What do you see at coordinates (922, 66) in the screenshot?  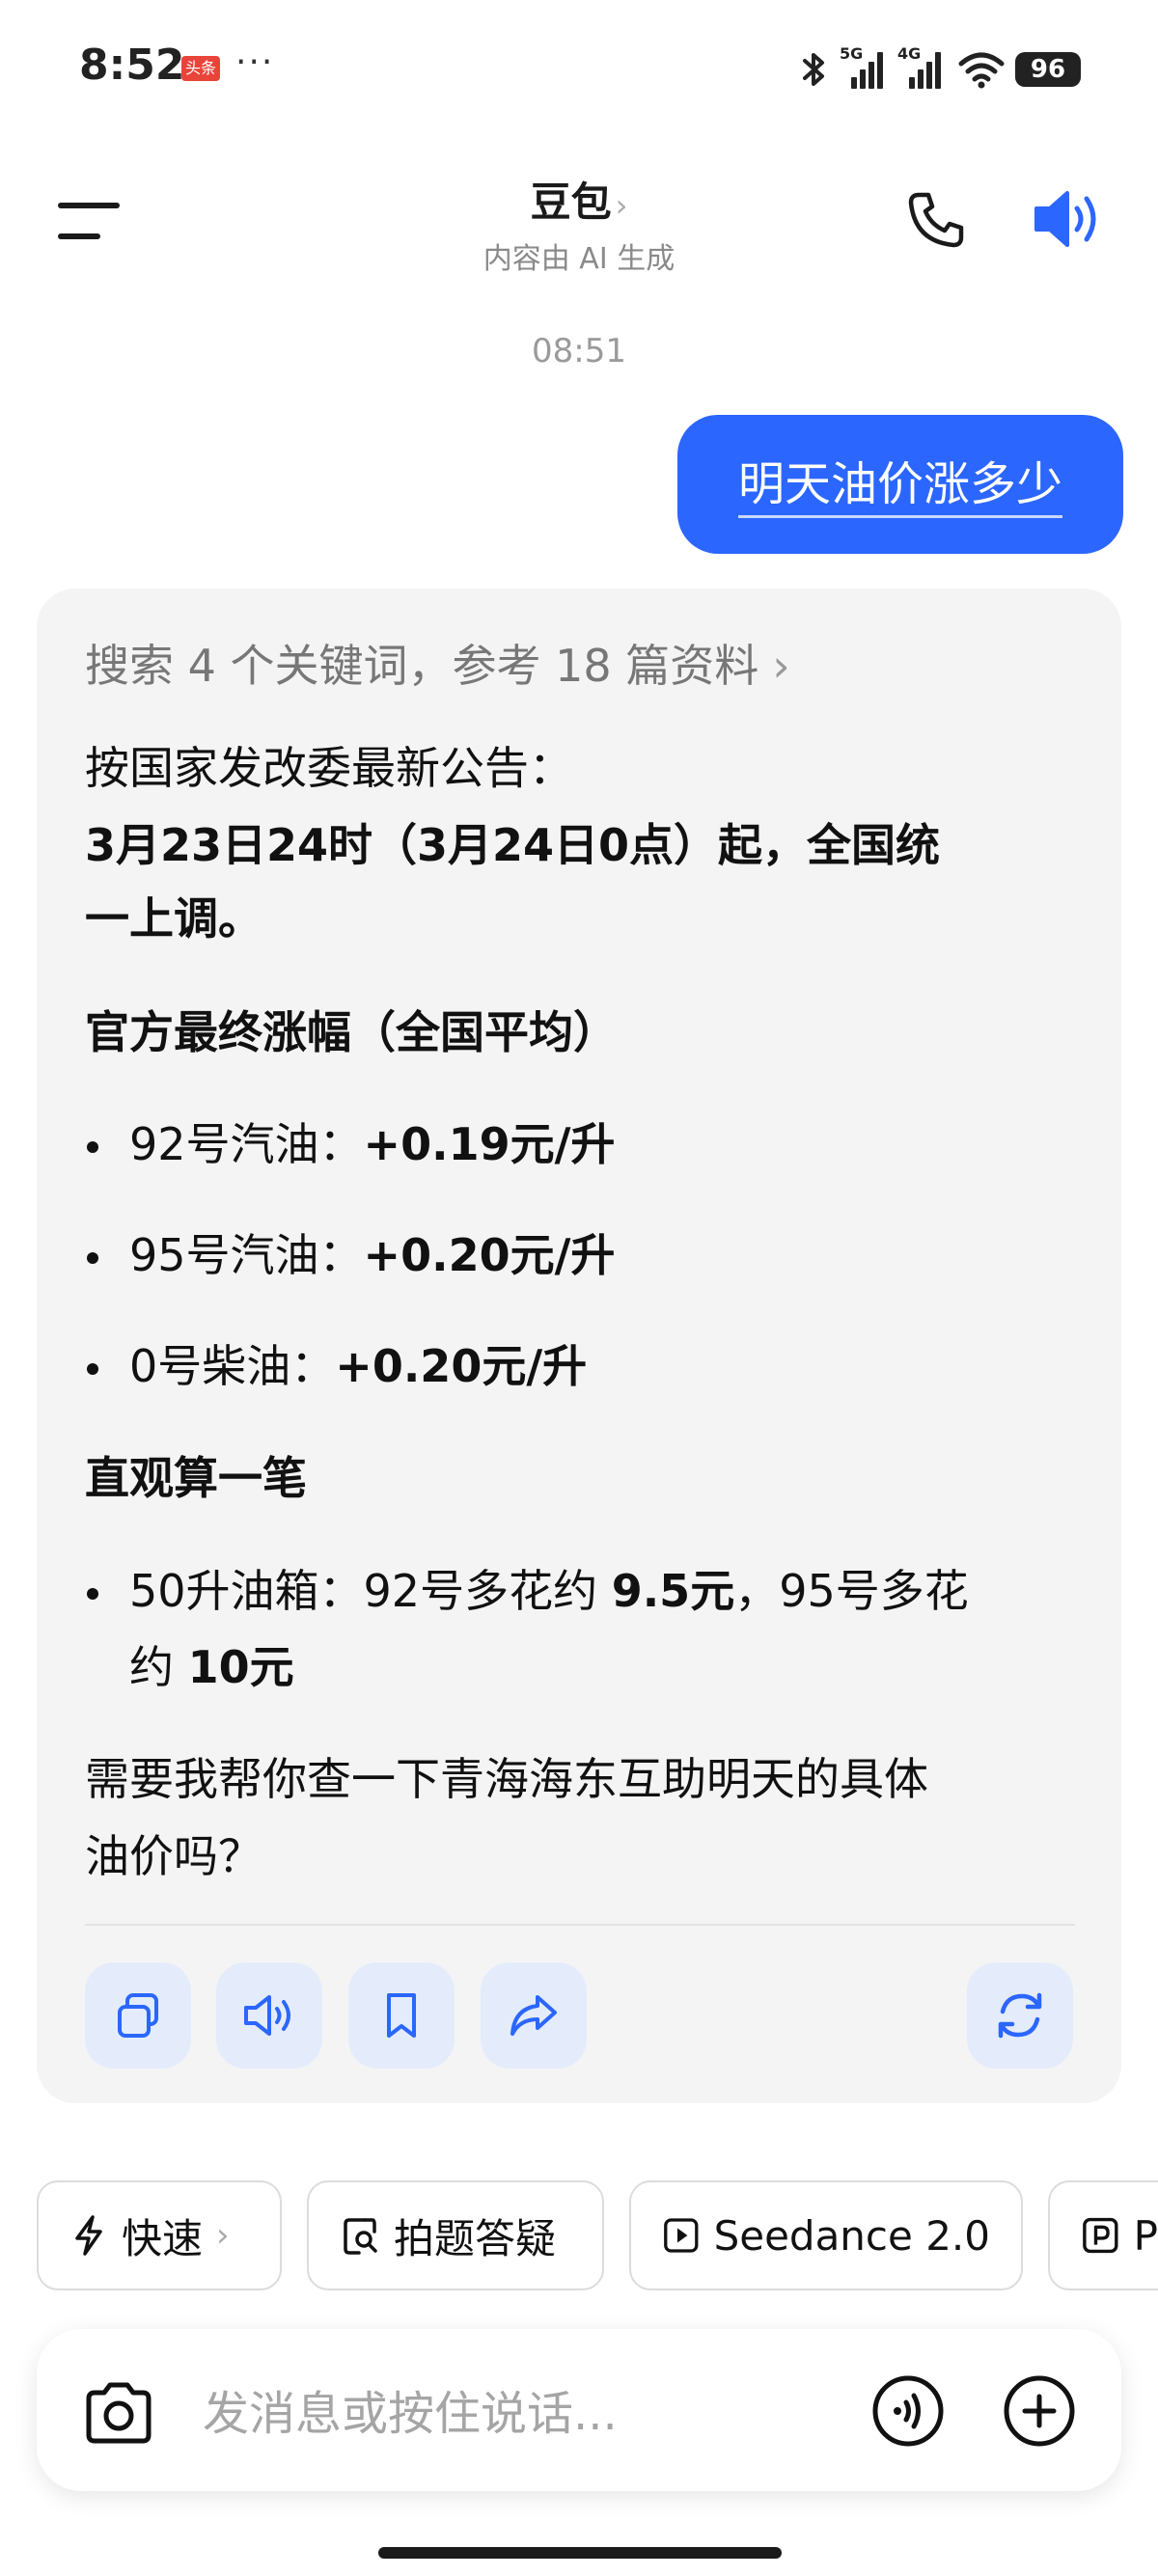 I see `signal-4g-icon: 4G` at bounding box center [922, 66].